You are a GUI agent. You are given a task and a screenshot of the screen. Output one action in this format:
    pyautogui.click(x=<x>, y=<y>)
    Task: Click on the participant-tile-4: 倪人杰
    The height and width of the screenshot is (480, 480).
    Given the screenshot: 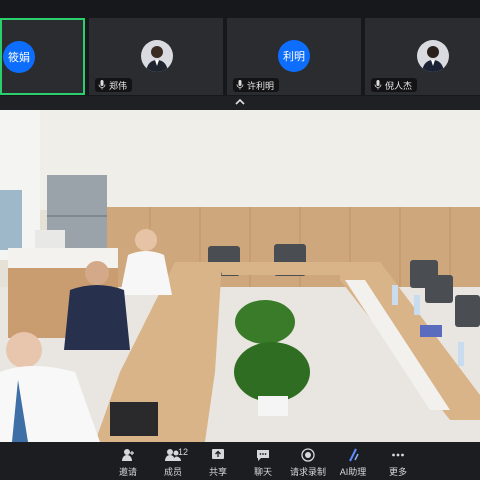 What is the action you would take?
    pyautogui.click(x=422, y=56)
    